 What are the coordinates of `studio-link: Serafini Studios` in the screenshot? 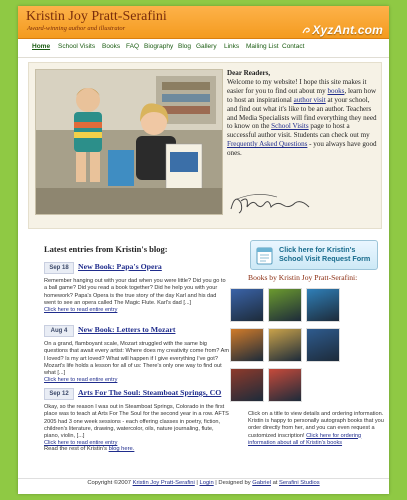 It's located at (299, 483).